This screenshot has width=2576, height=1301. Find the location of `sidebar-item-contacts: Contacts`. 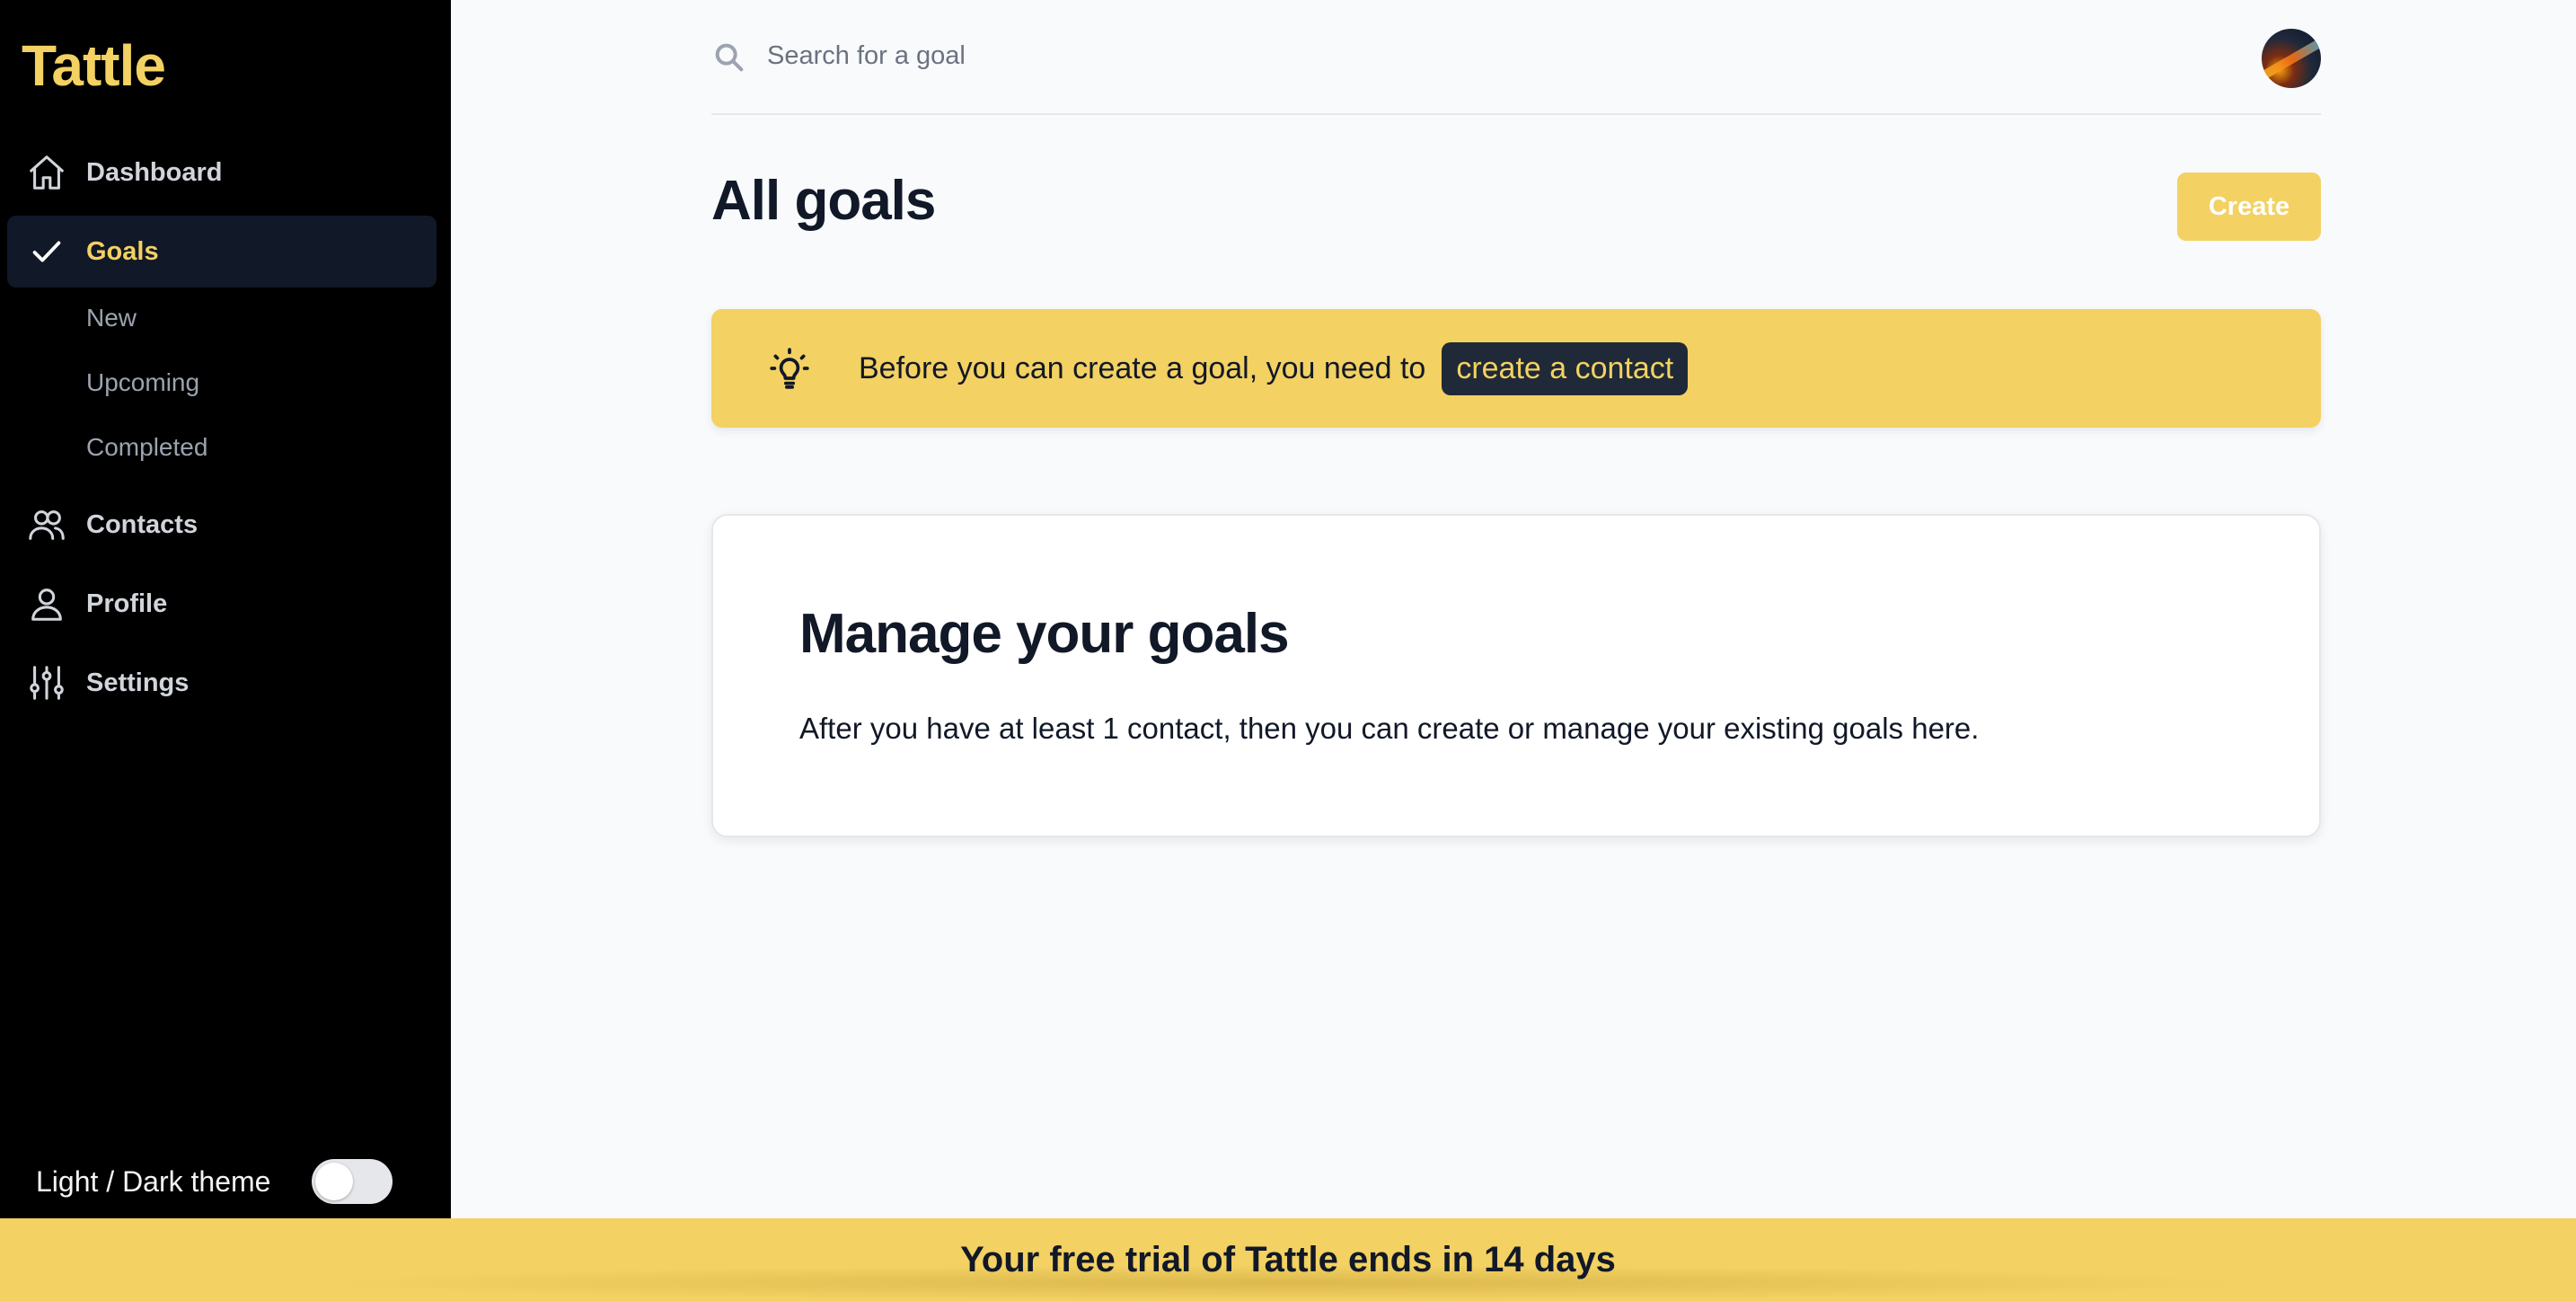

sidebar-item-contacts: Contacts is located at coordinates (222, 525).